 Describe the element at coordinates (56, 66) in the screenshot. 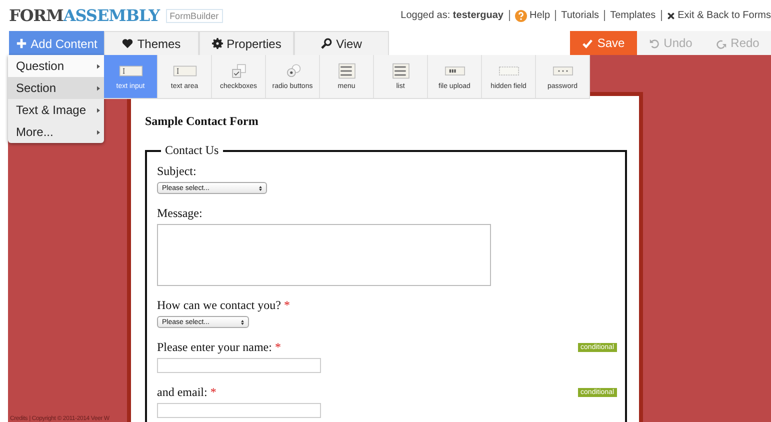

I see `dropdown-option: Question` at that location.